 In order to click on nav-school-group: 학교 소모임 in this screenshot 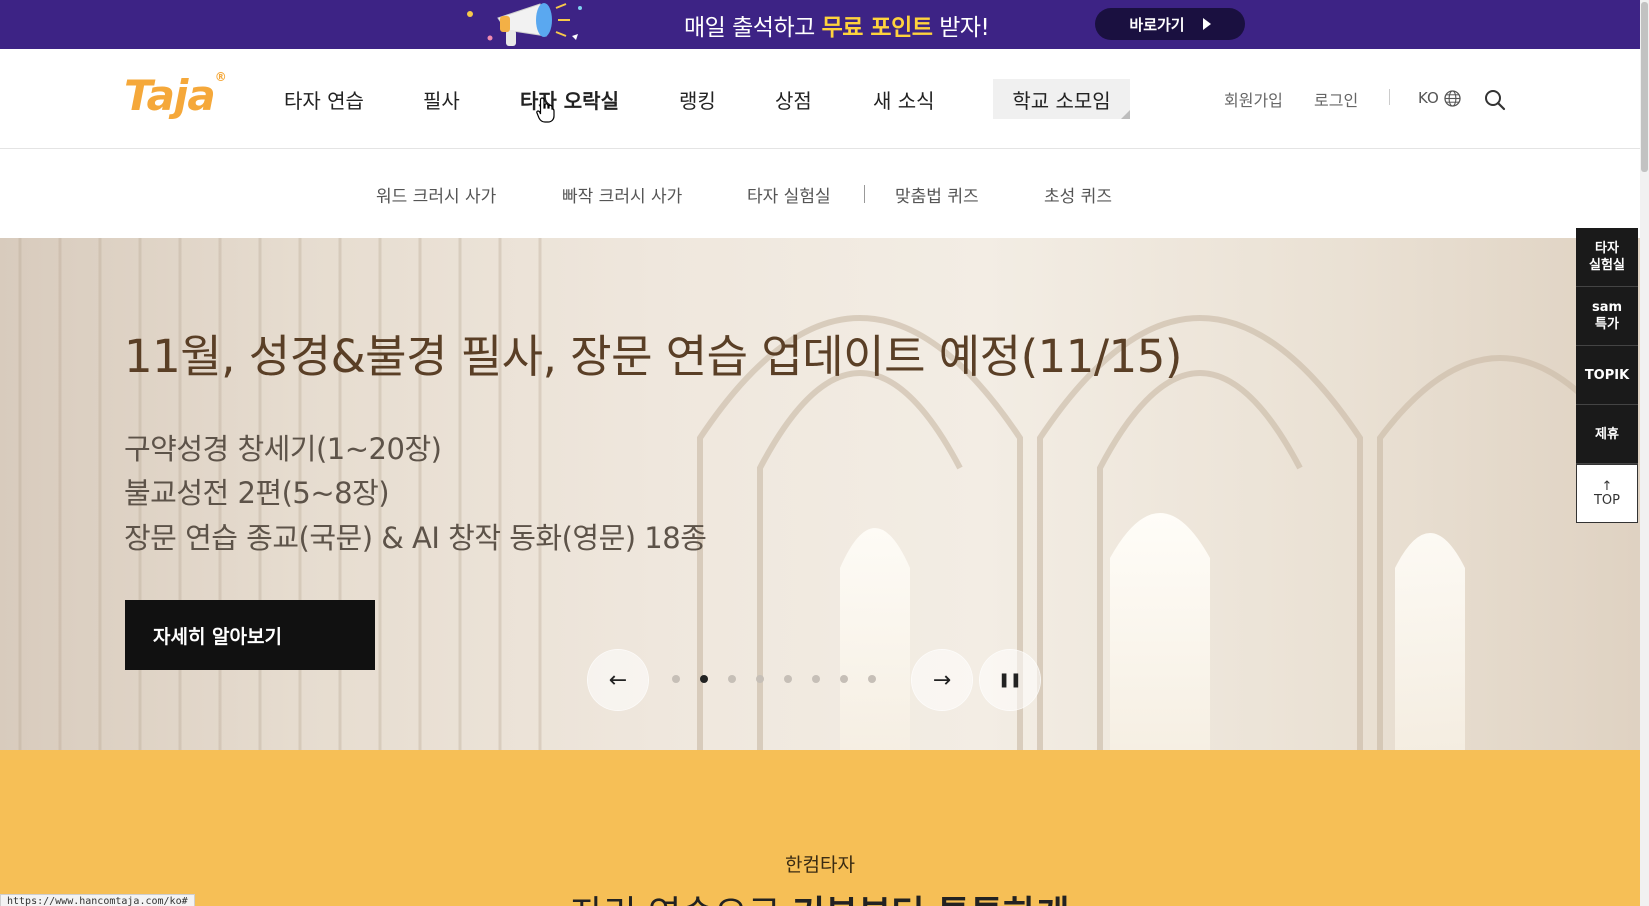, I will do `click(1061, 99)`.